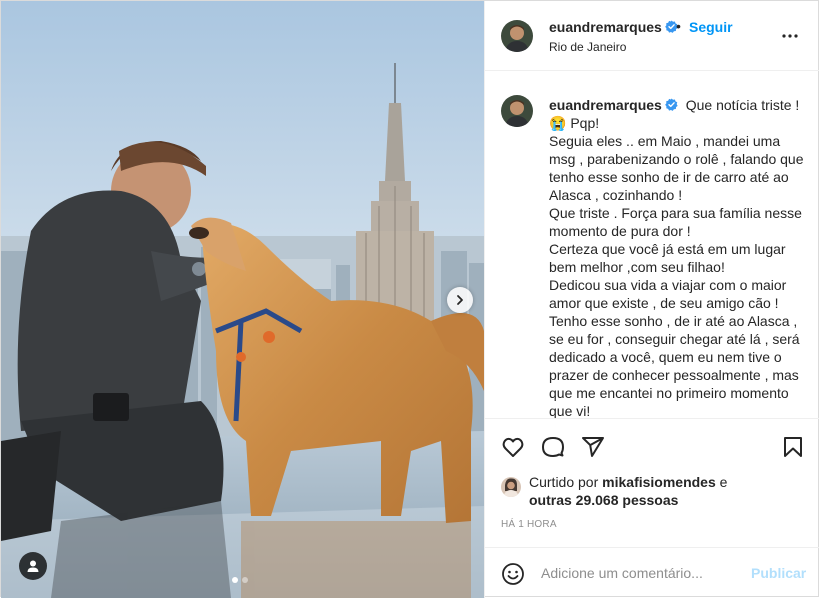  I want to click on post-timestamp: HÁ 1 HORA, so click(529, 524).